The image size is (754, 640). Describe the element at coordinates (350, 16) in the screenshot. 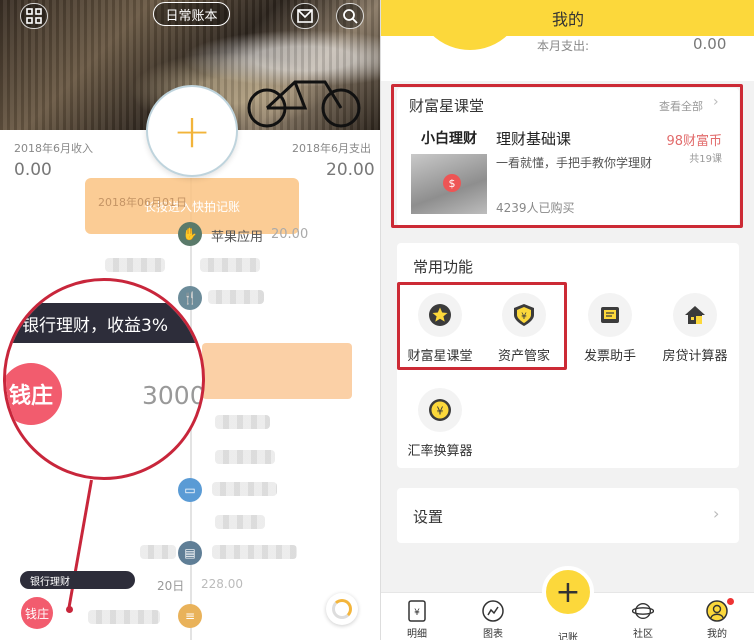

I see `search-icon` at that location.